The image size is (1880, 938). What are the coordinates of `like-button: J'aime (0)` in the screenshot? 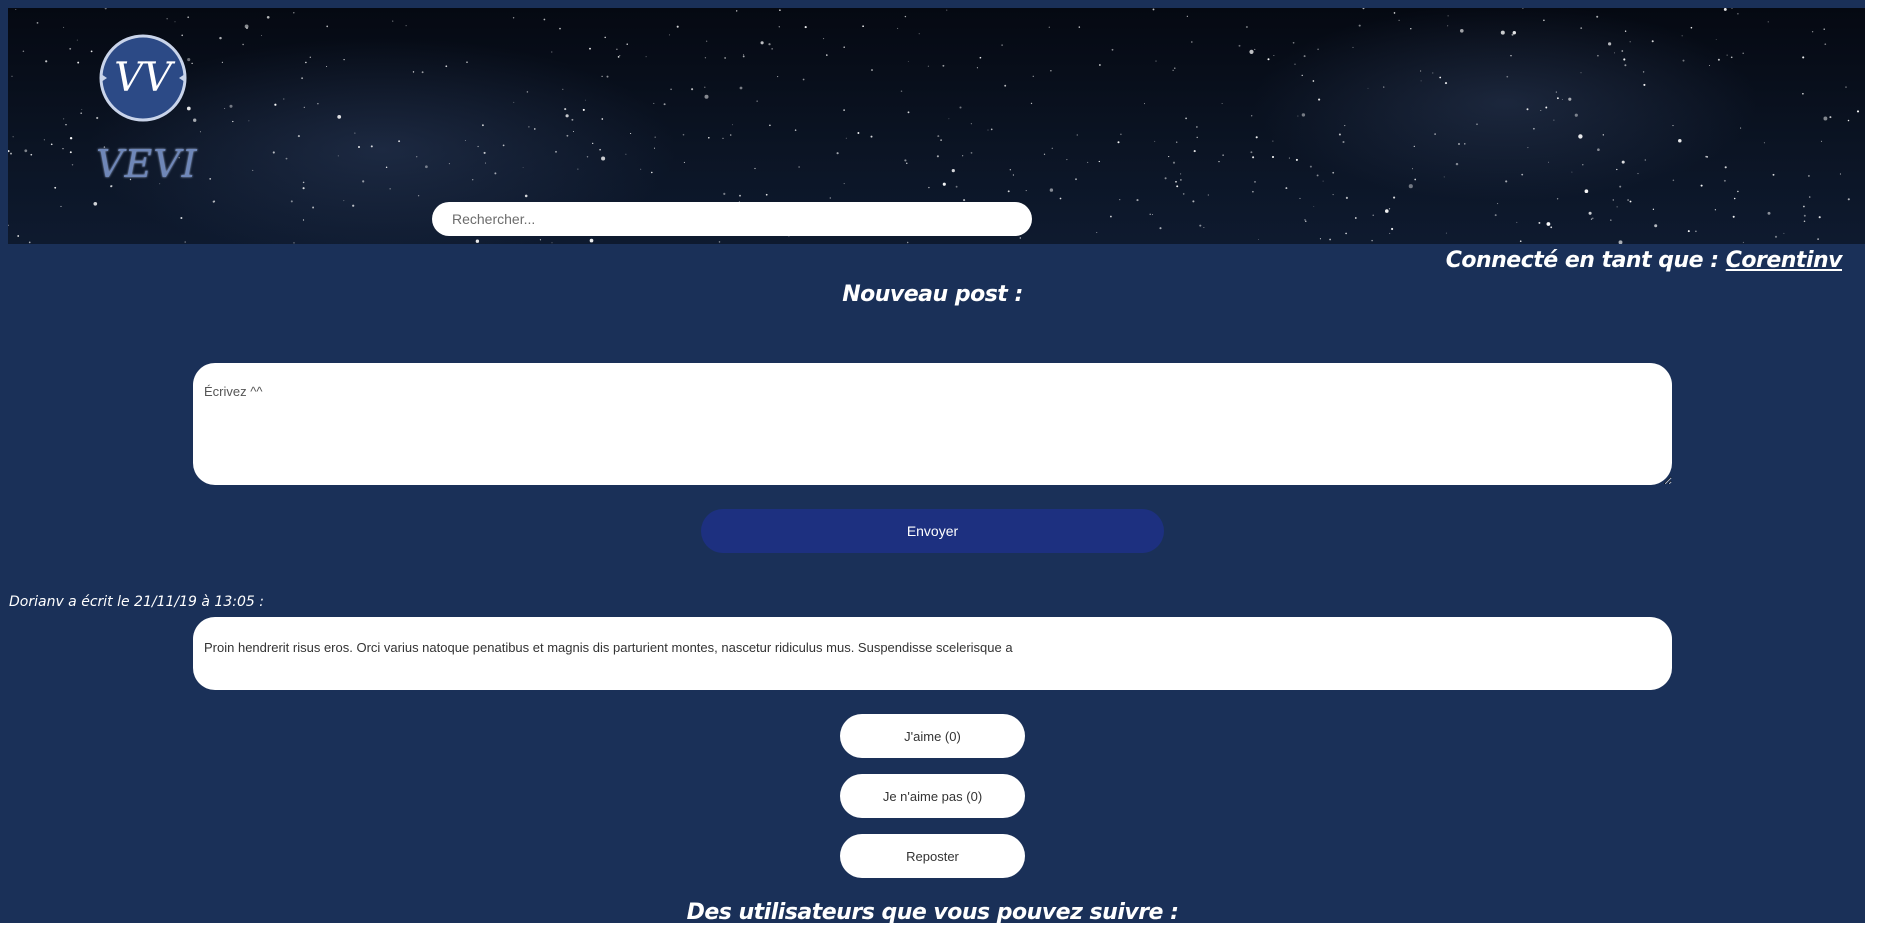 It's located at (932, 736).